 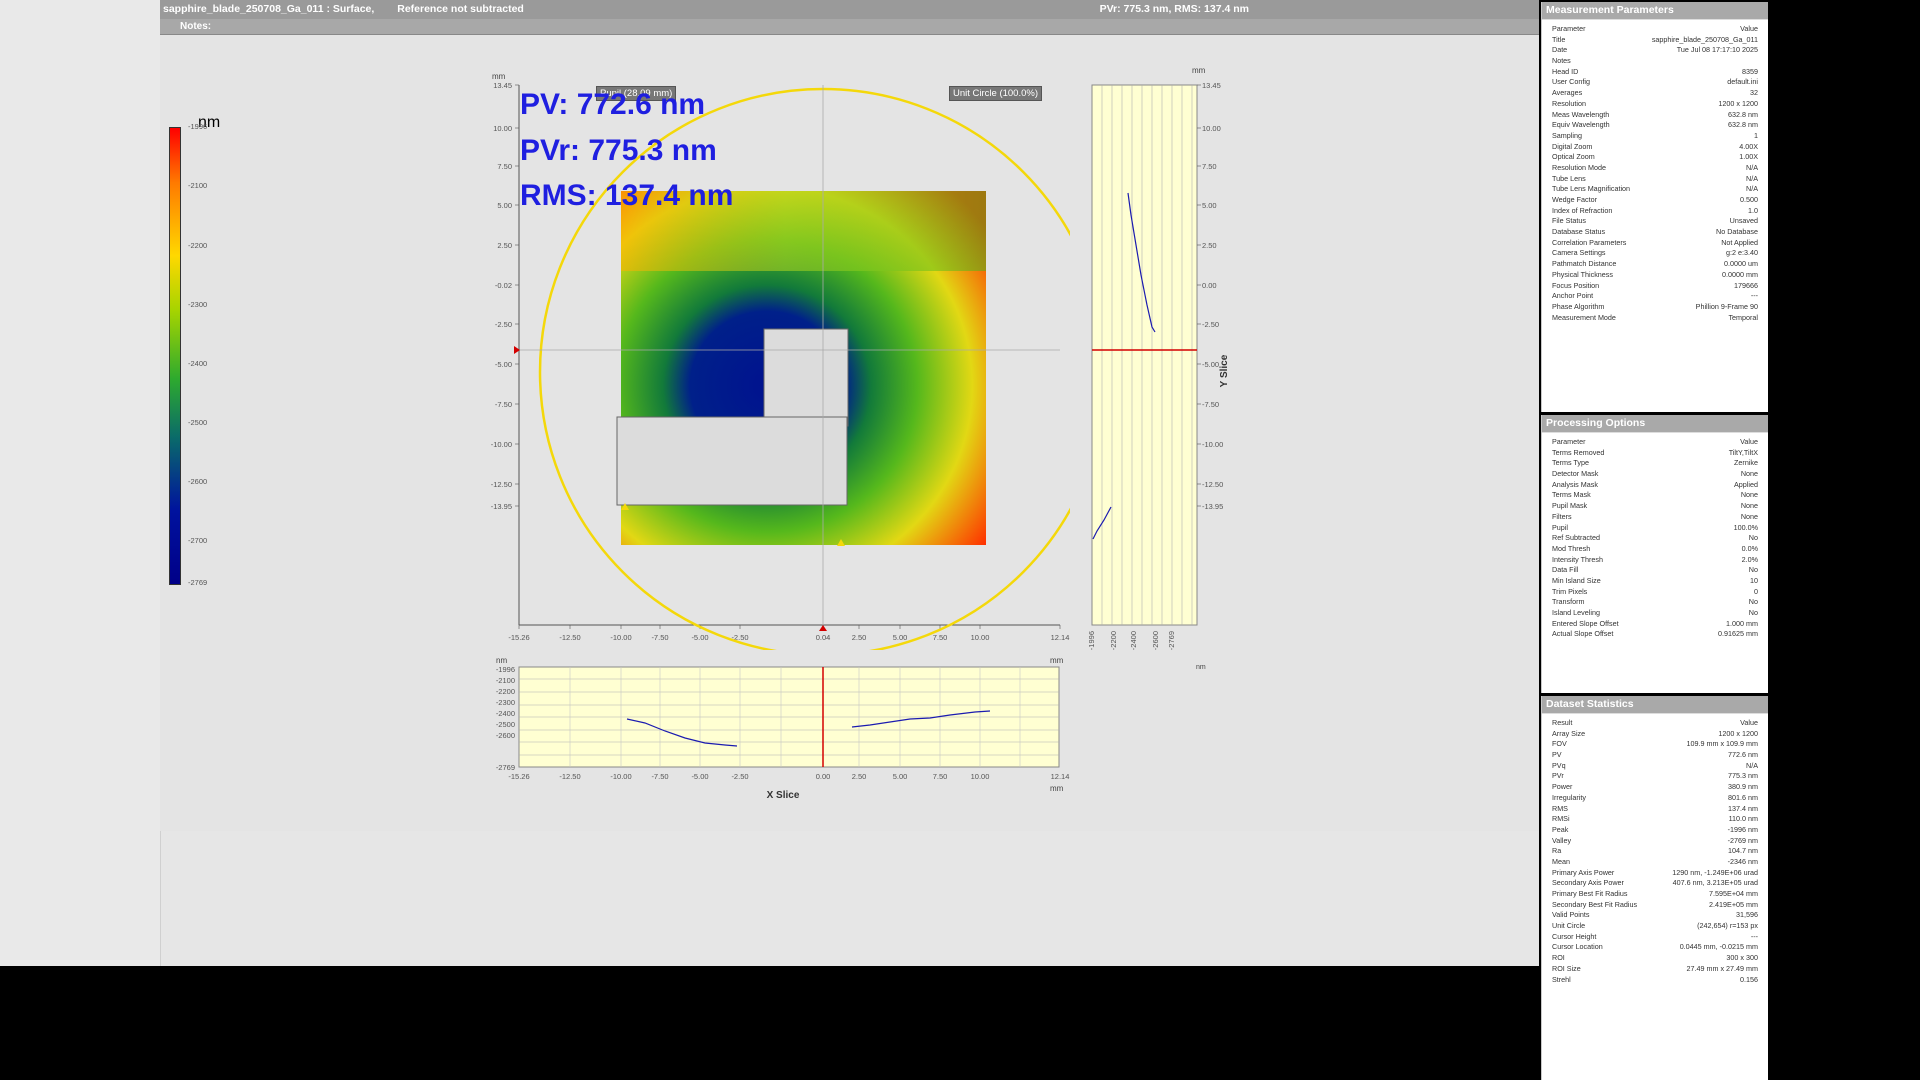 What do you see at coordinates (1749, 516) in the screenshot?
I see `processing-value: None` at bounding box center [1749, 516].